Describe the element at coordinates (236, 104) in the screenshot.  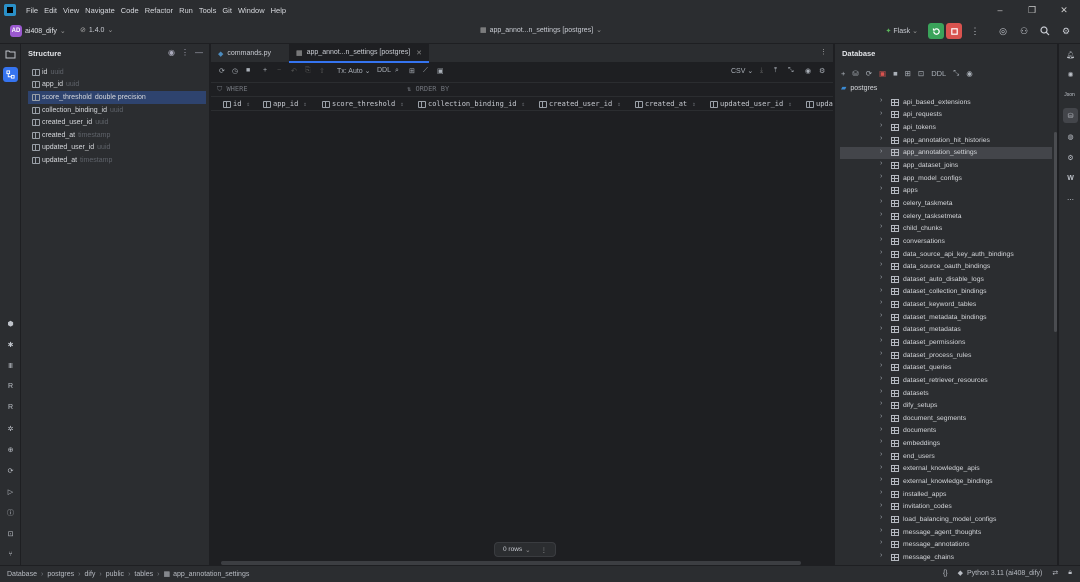
I see `column-header-id: id ⇕` at that location.